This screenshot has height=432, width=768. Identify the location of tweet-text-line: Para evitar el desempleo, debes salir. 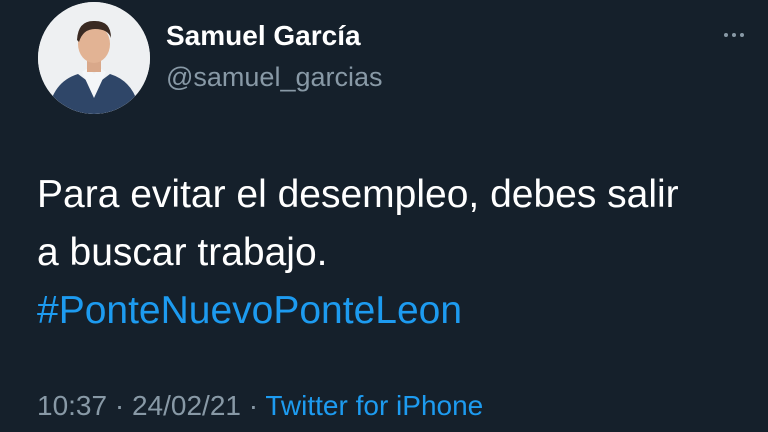
(358, 194).